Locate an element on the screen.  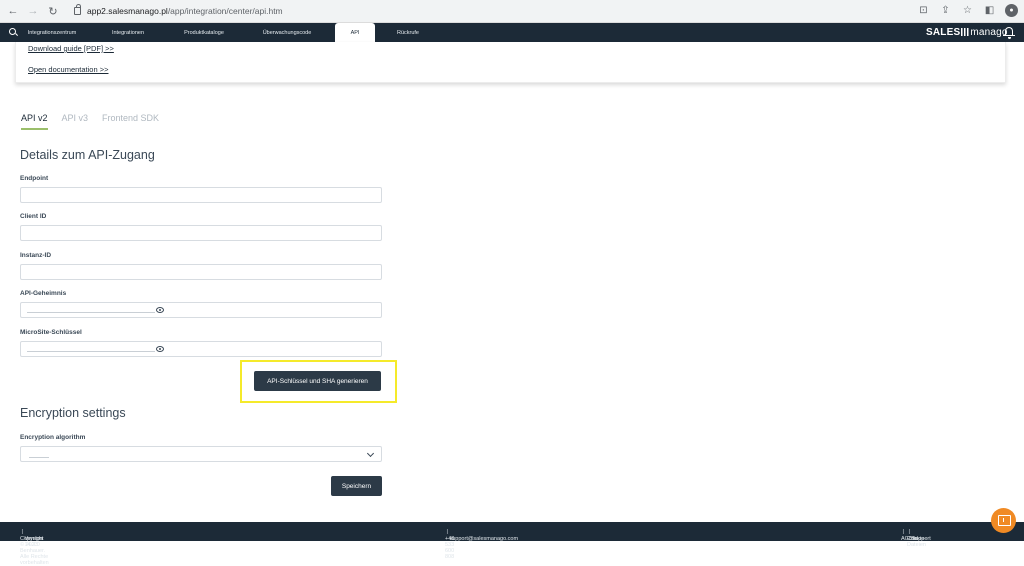
save-button: Speichern is located at coordinates (356, 486).